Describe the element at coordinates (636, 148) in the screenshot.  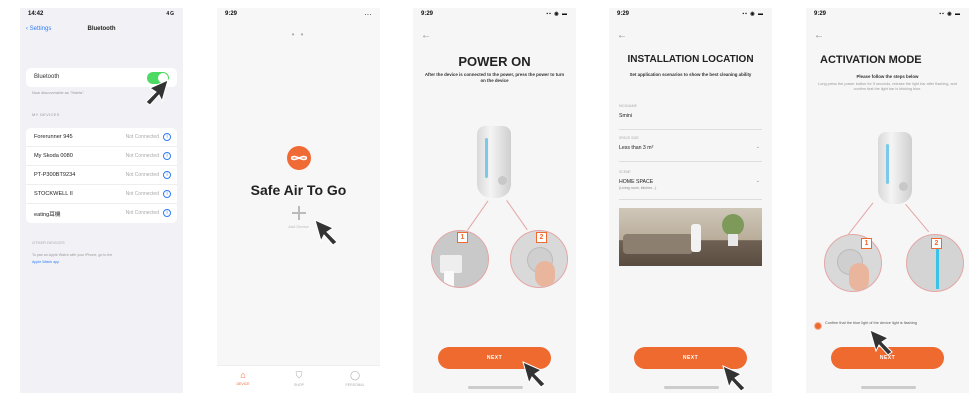
I see `field-value: Less than 3 m²` at that location.